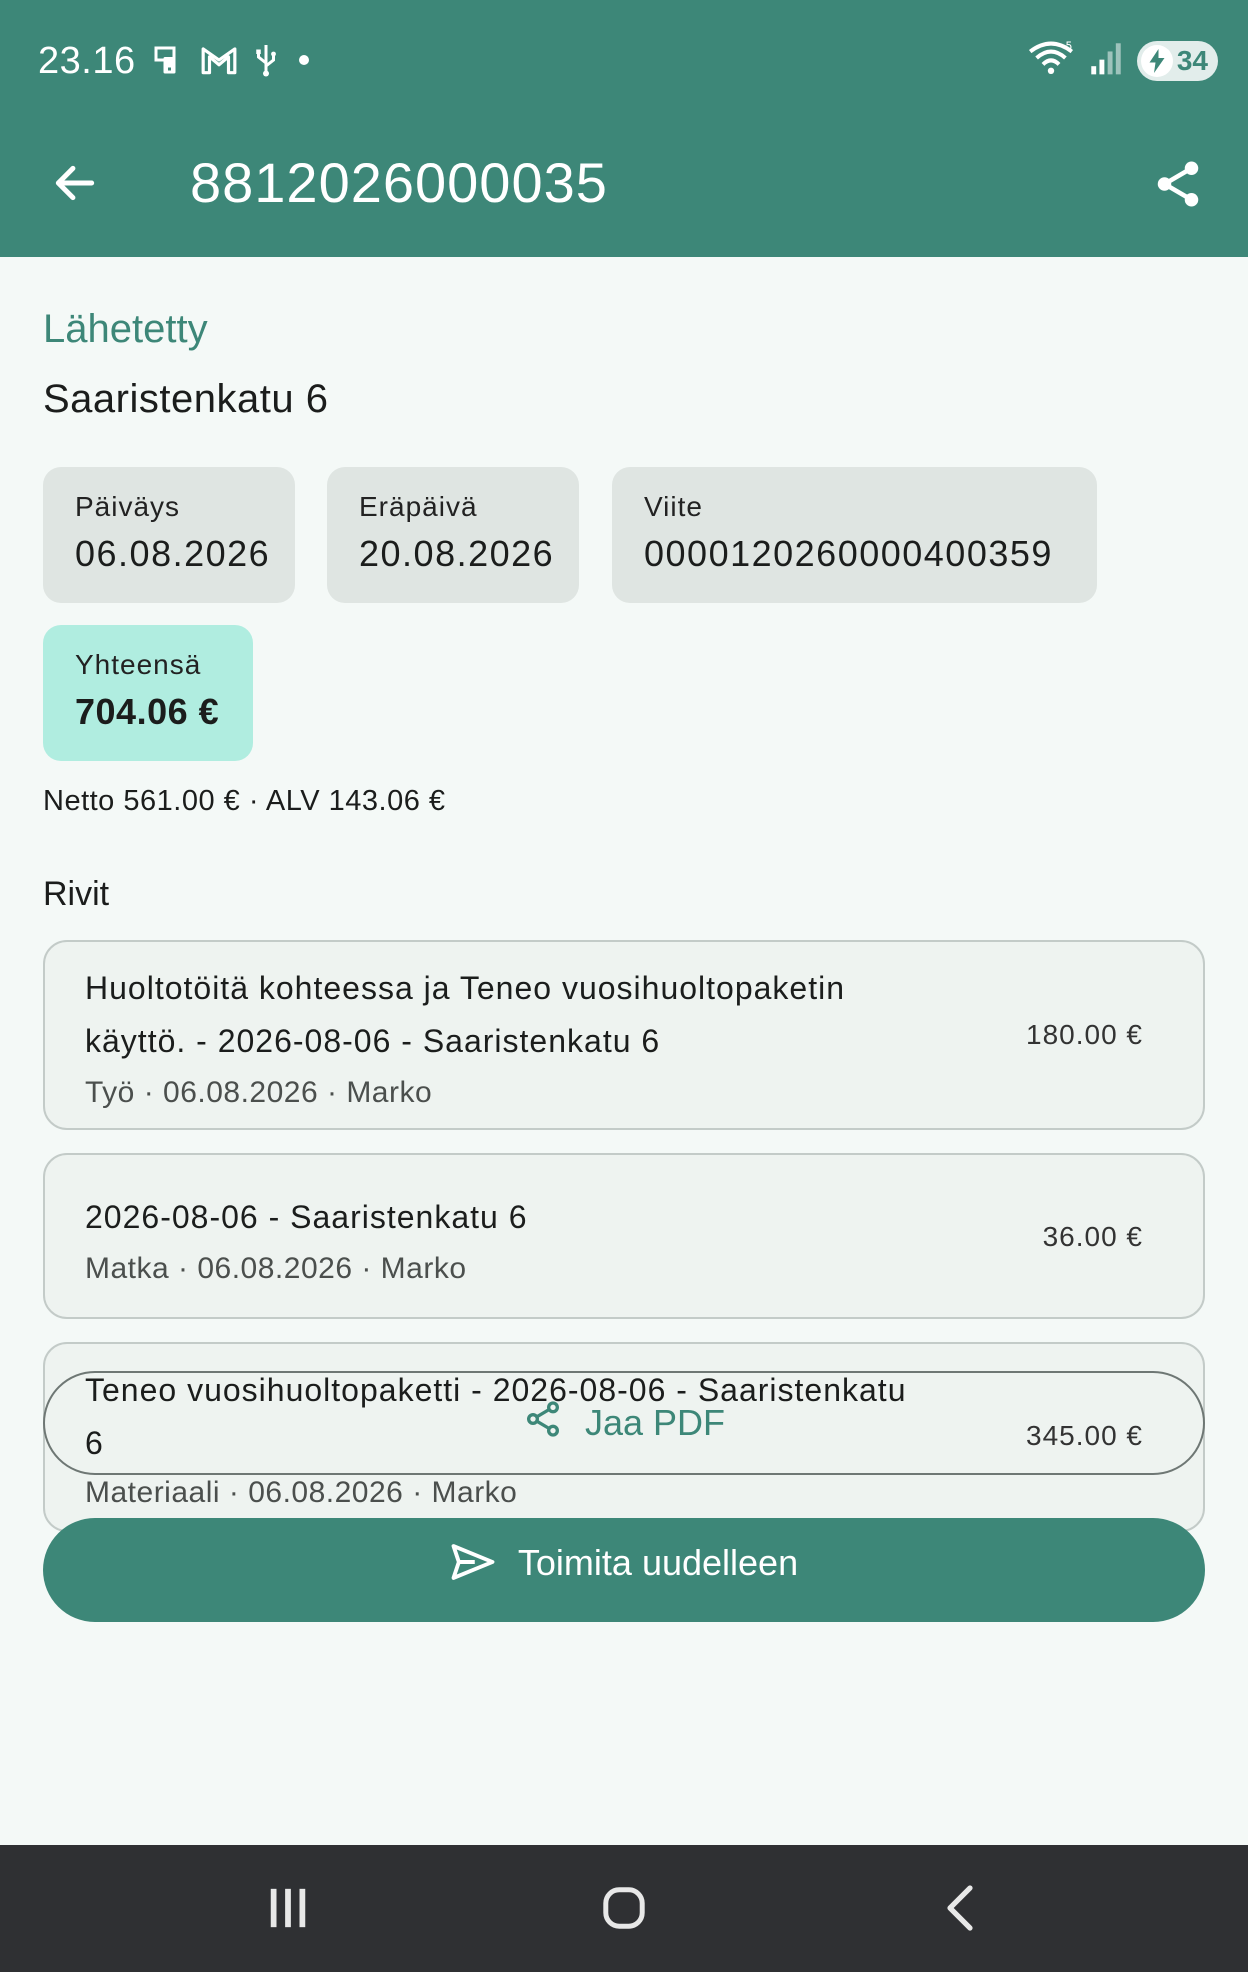 The width and height of the screenshot is (1248, 1972). Describe the element at coordinates (219, 62) in the screenshot. I see `gmail-icon` at that location.